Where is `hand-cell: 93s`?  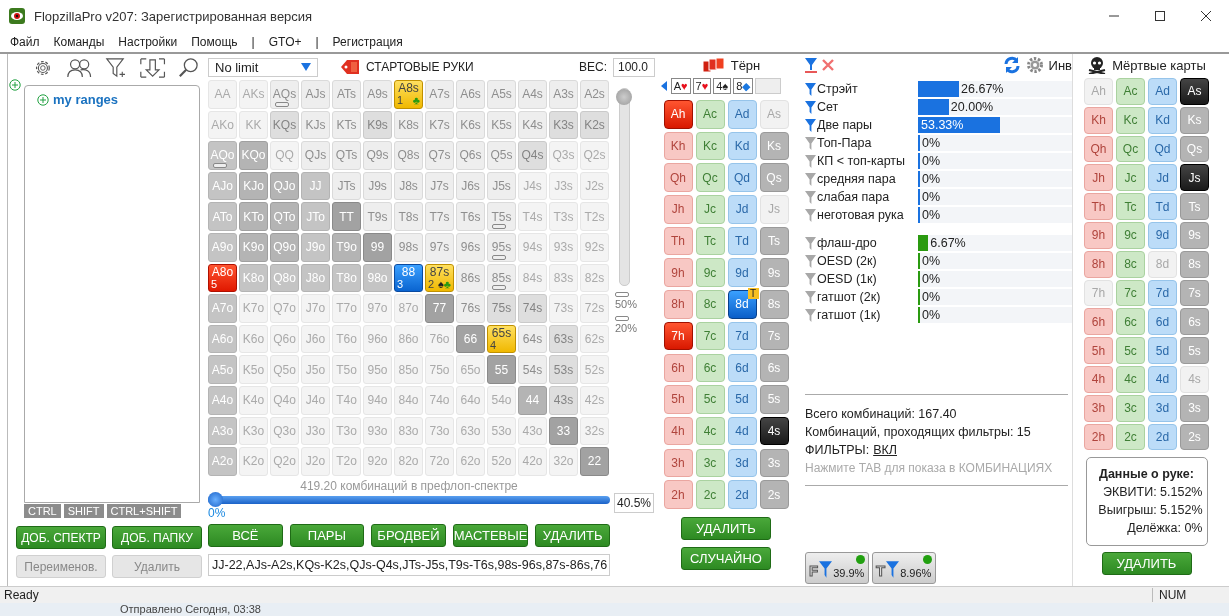 hand-cell: 93s is located at coordinates (563, 247).